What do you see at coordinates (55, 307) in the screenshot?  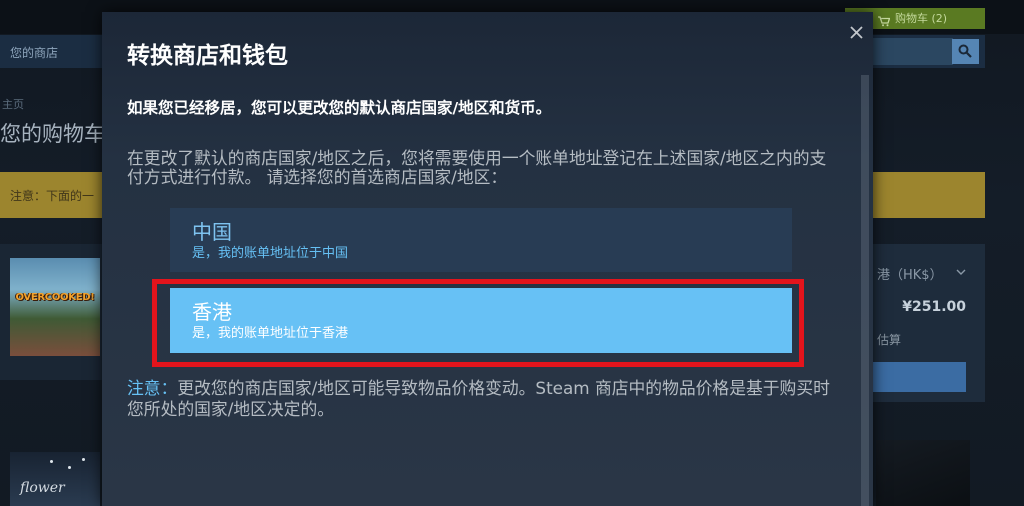 I see `game-thumbnail: OVERCOOKED!` at bounding box center [55, 307].